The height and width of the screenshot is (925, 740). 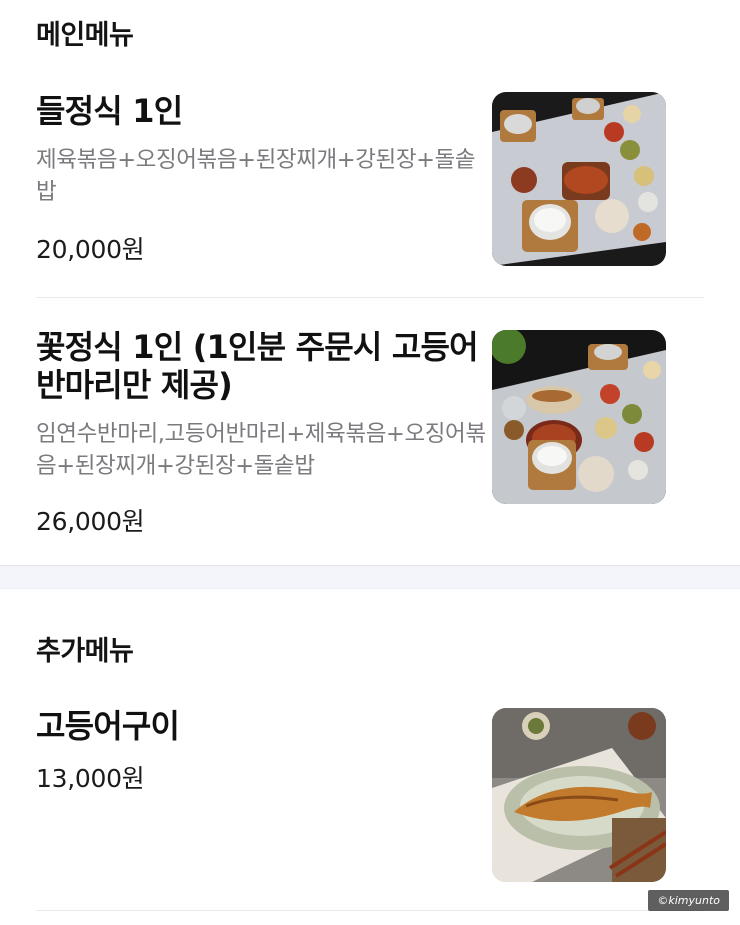 What do you see at coordinates (90, 521) in the screenshot?
I see `menu-item-price: 26,000원` at bounding box center [90, 521].